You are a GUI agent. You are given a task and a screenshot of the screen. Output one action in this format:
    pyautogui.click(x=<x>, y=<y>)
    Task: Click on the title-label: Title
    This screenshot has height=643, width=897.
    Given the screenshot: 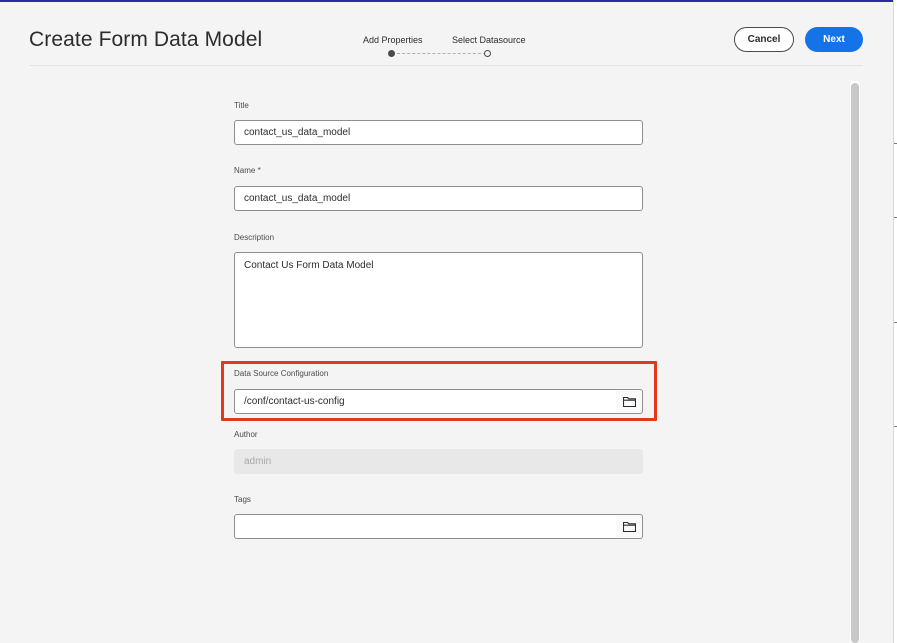 What is the action you would take?
    pyautogui.click(x=241, y=105)
    